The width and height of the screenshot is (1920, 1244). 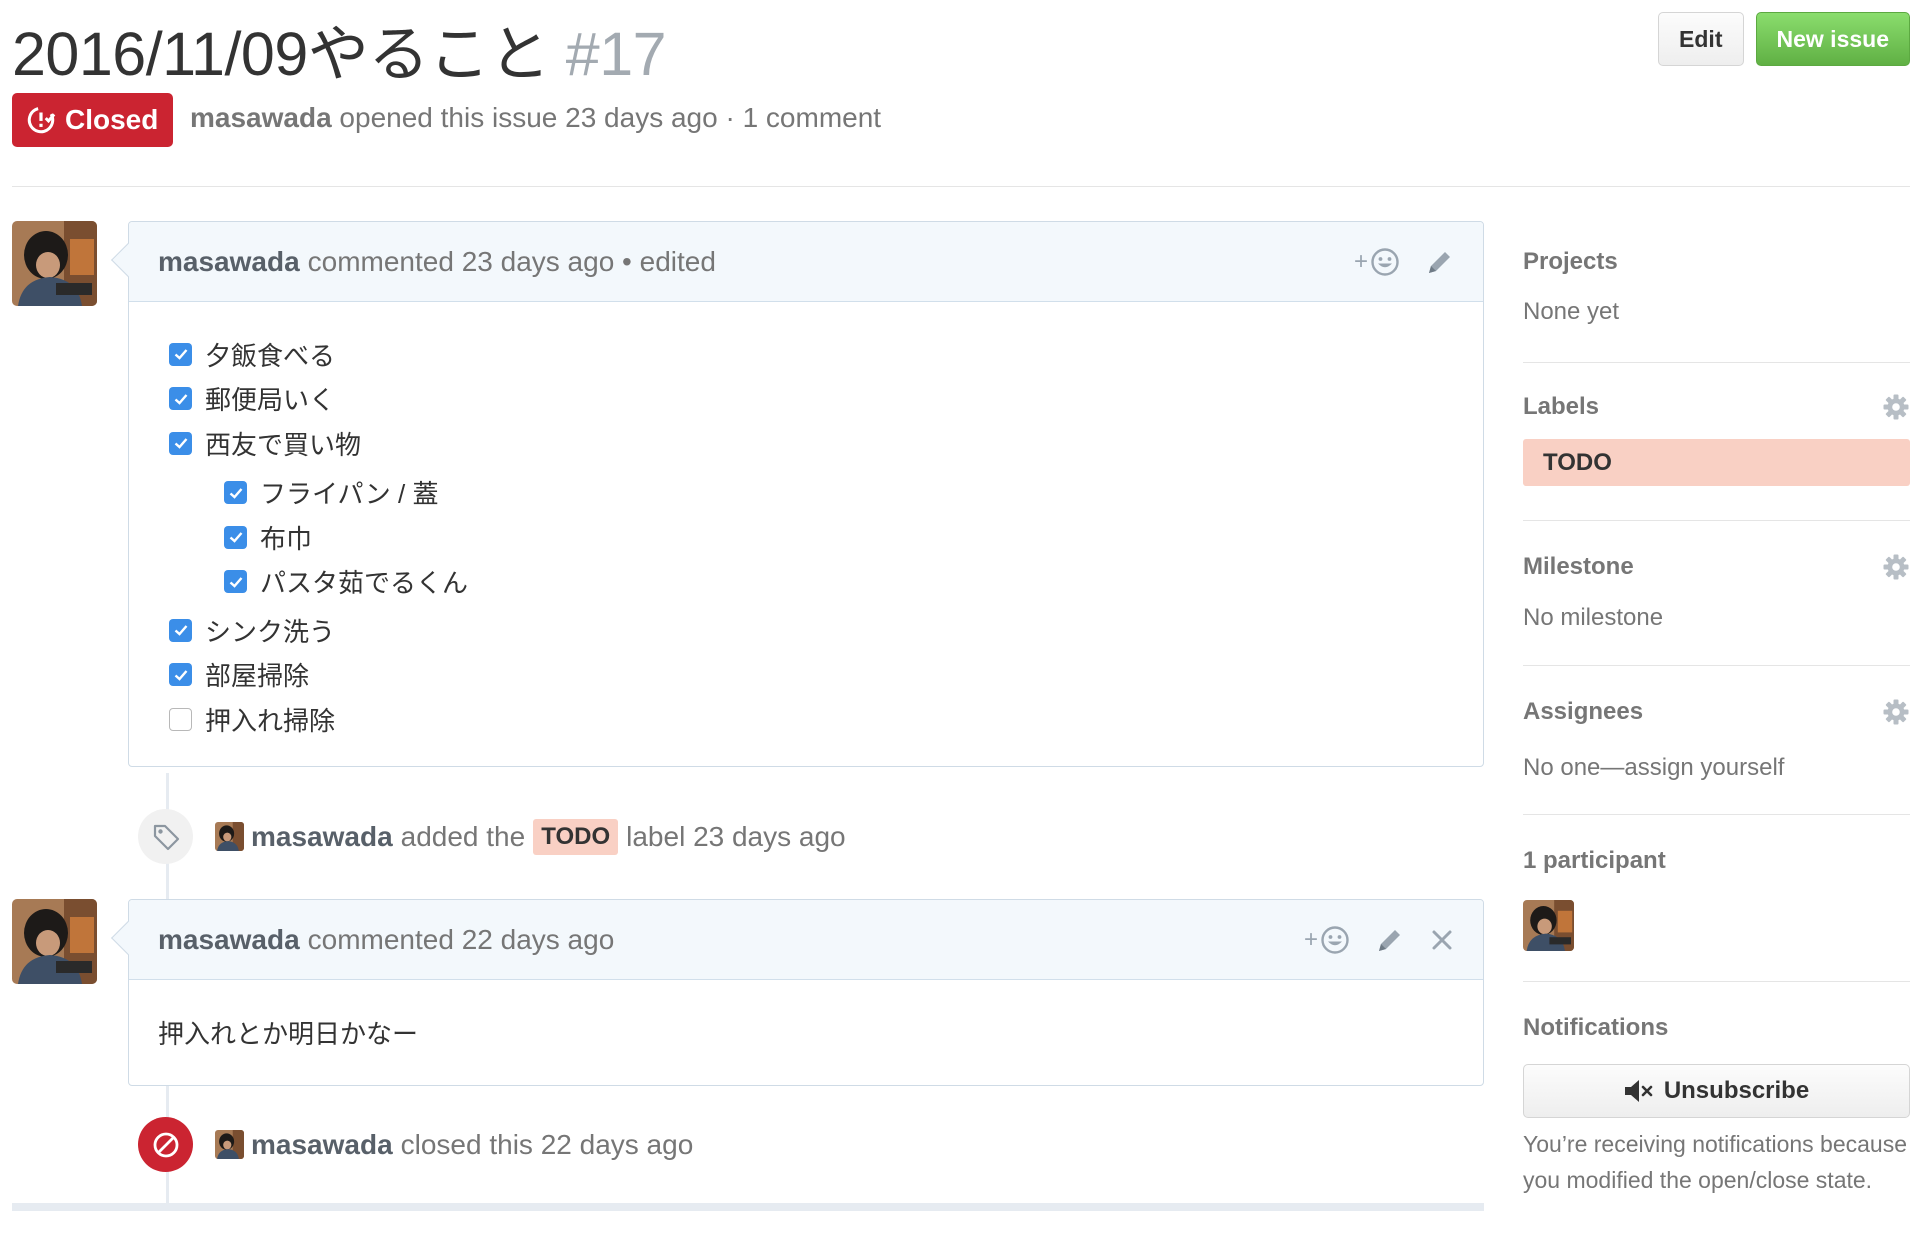 What do you see at coordinates (1701, 39) in the screenshot?
I see `edit-button: Edit` at bounding box center [1701, 39].